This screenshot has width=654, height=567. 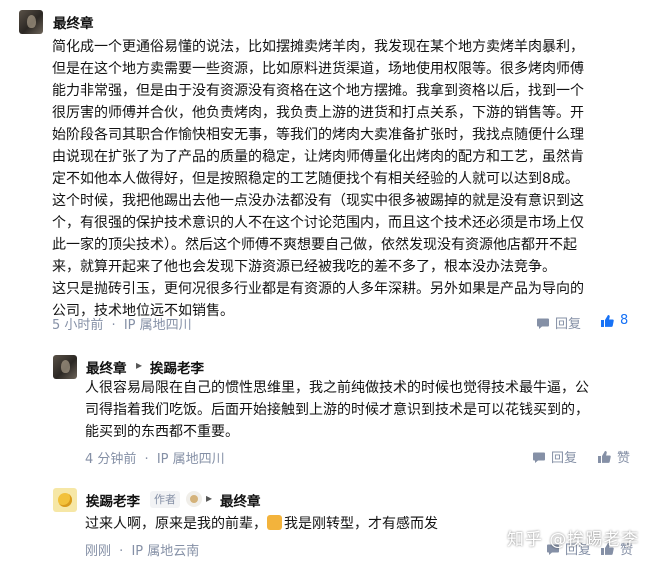 I want to click on comment-meta: 4 分钟前 · IP 属地四川, so click(x=155, y=459).